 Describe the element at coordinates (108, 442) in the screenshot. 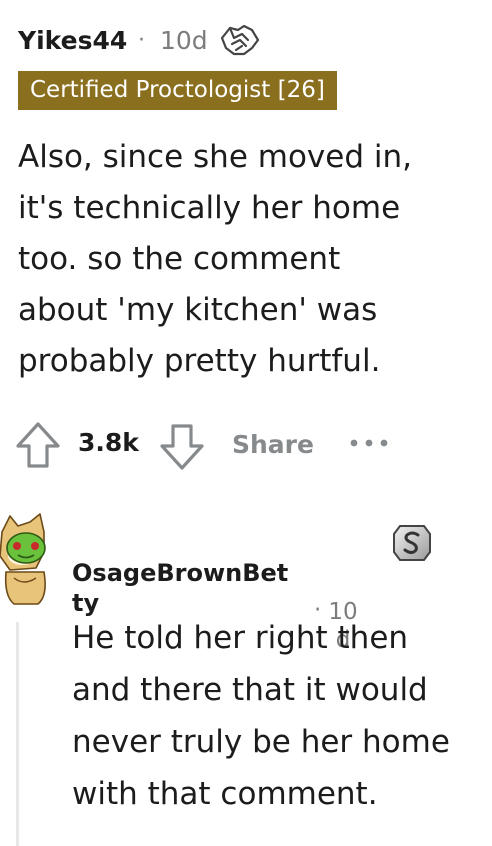

I see `vote-score: 3.8k` at that location.